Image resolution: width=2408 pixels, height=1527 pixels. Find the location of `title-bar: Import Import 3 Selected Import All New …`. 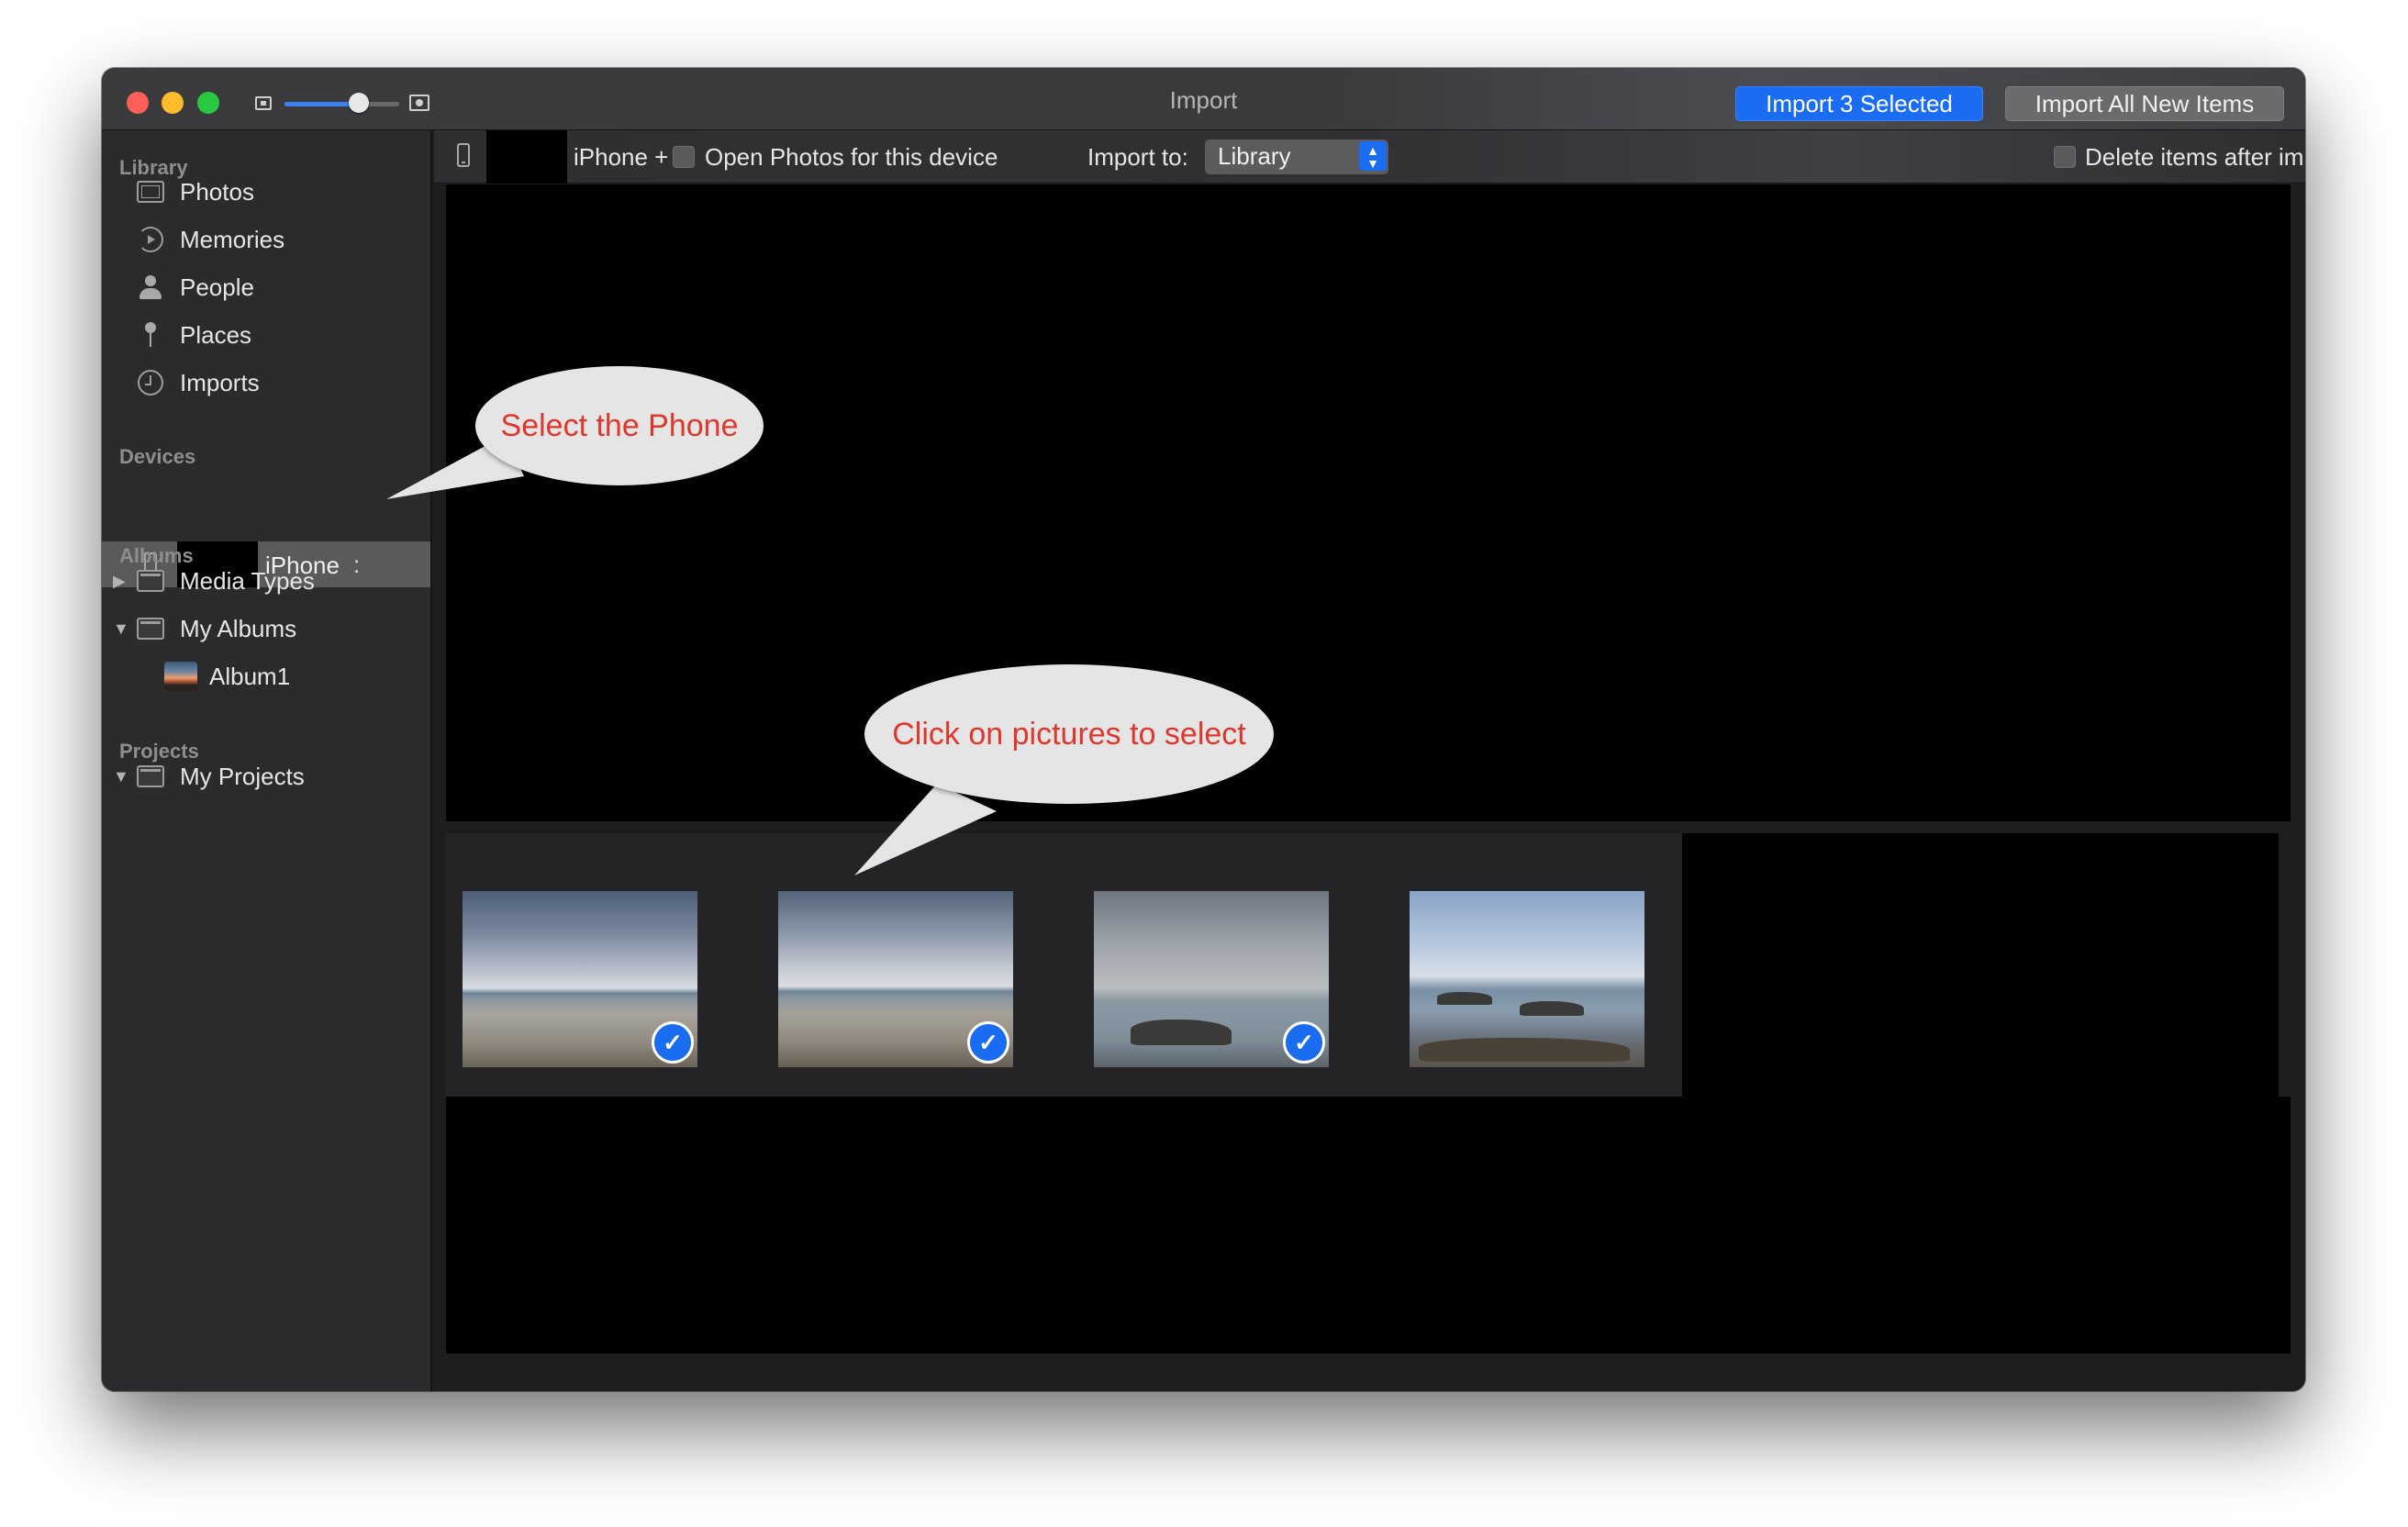

title-bar: Import Import 3 Selected Import All New … is located at coordinates (1204, 99).